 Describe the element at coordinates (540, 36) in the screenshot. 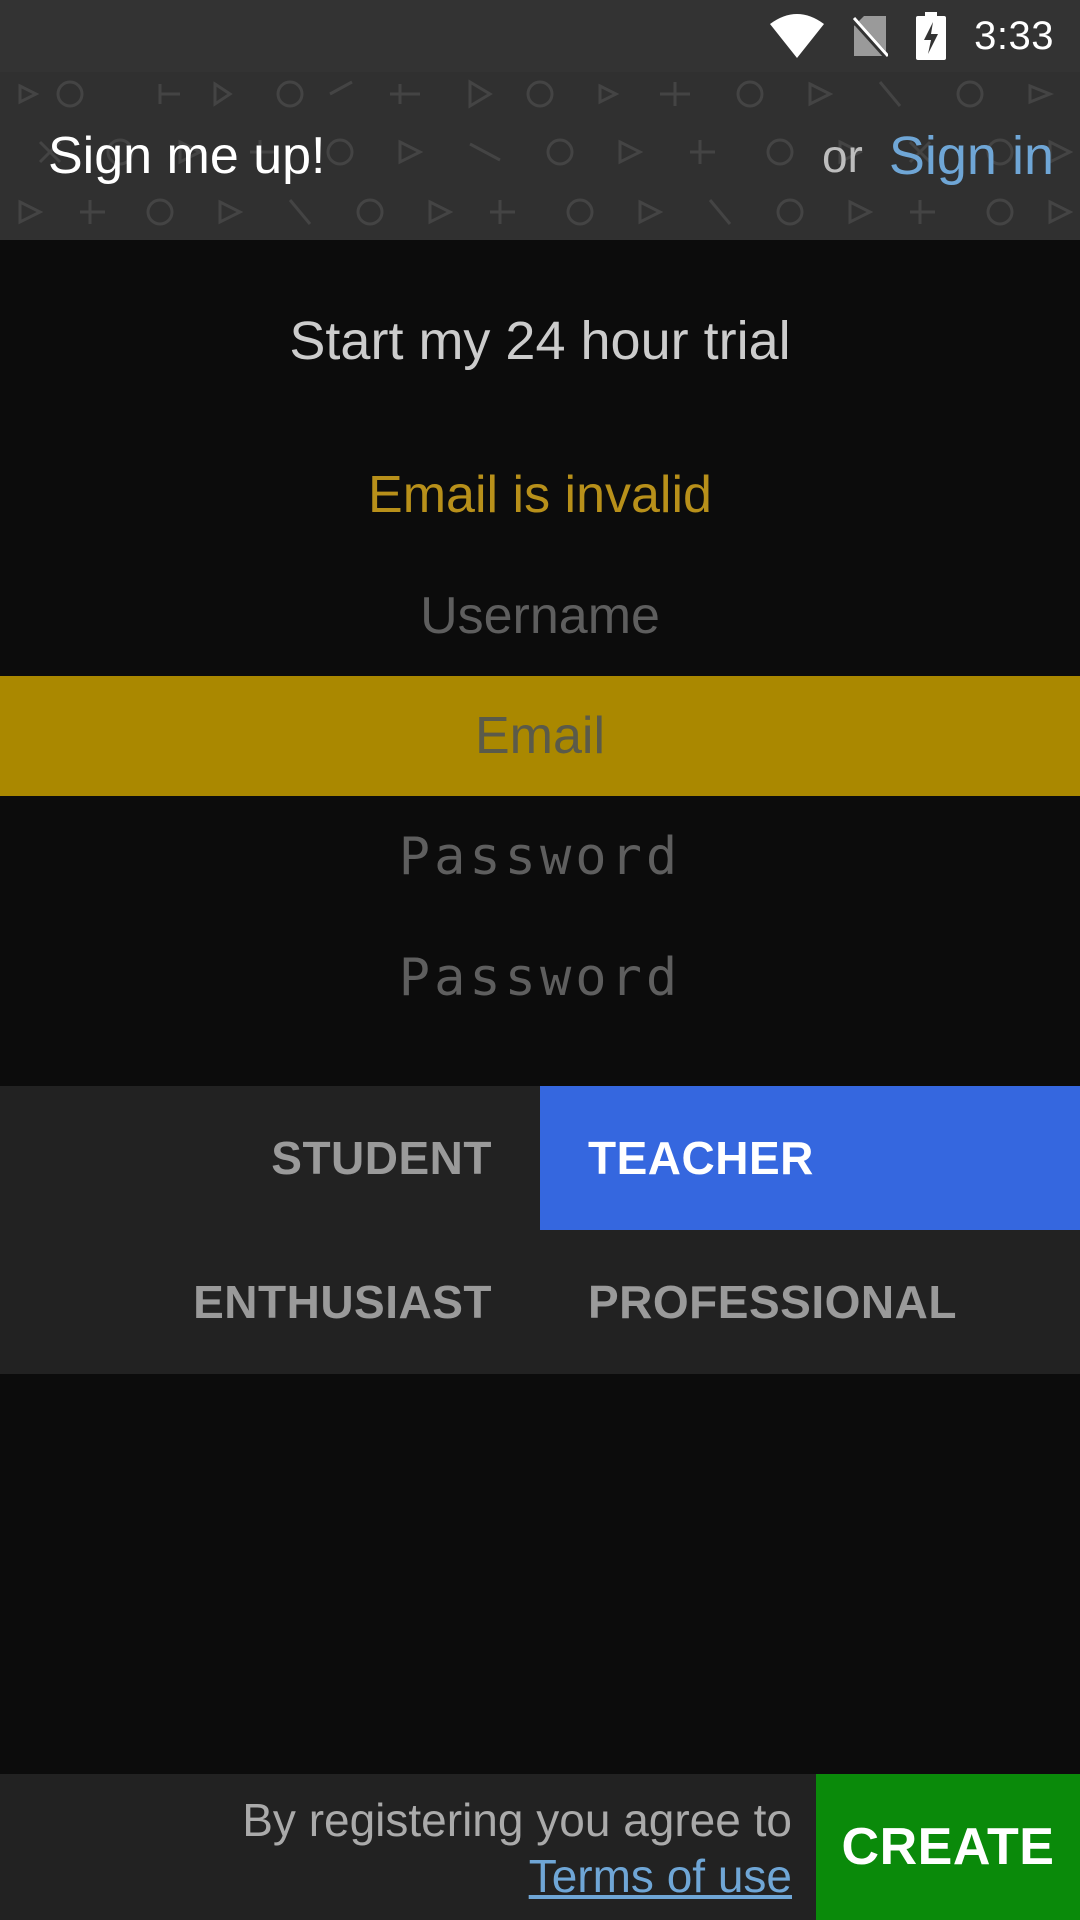

I see `status-bar: 3:33` at that location.